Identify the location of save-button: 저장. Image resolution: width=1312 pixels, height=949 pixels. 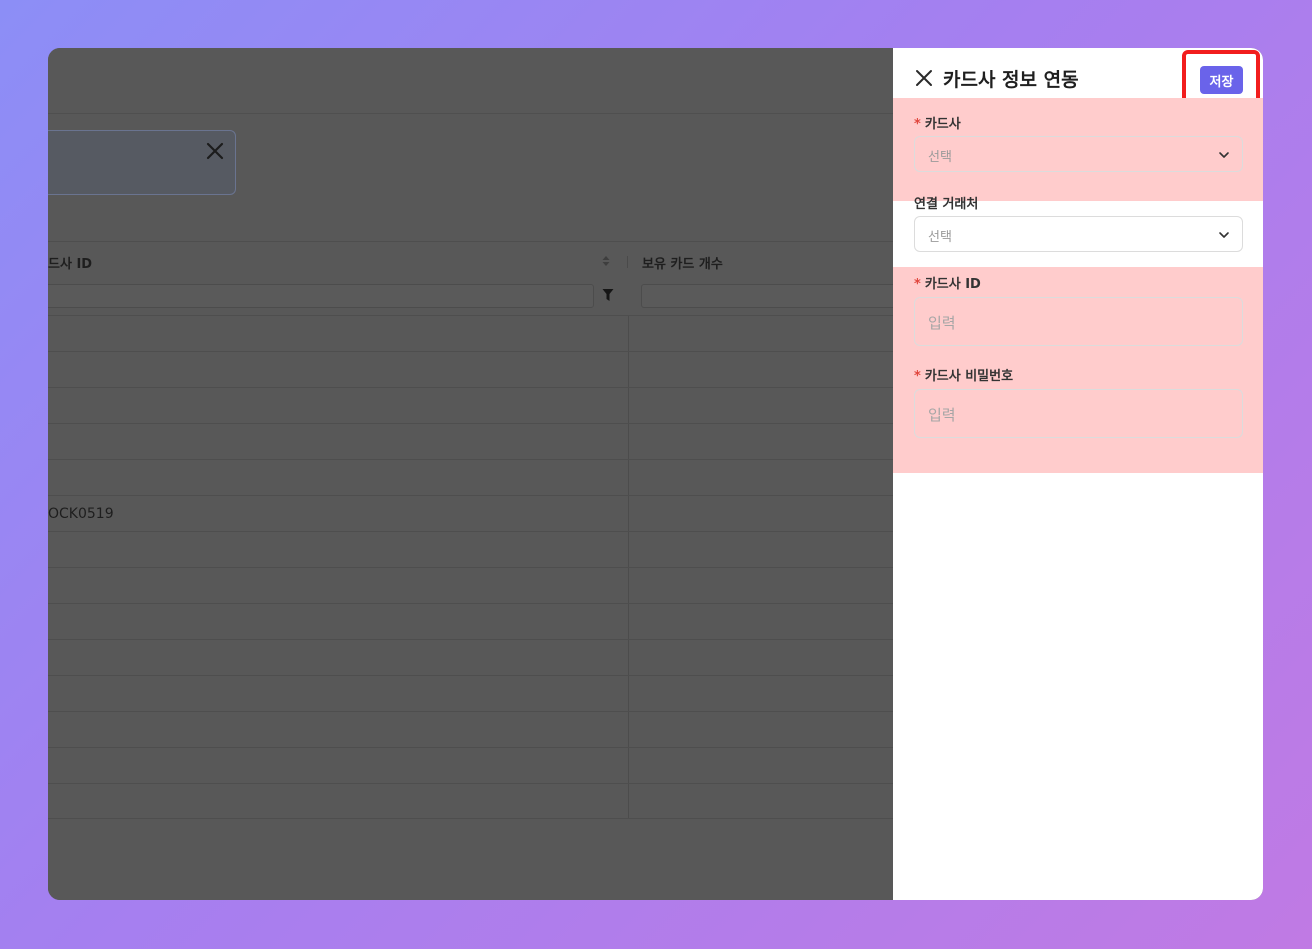
(1221, 80).